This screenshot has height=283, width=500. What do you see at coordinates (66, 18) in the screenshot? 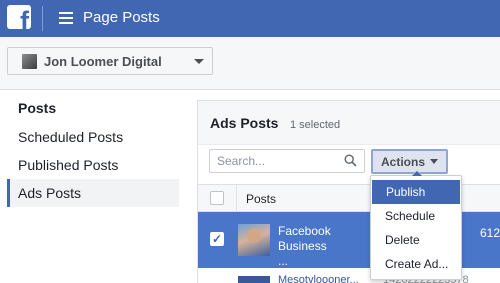
I see `hamburger-menu-icon` at bounding box center [66, 18].